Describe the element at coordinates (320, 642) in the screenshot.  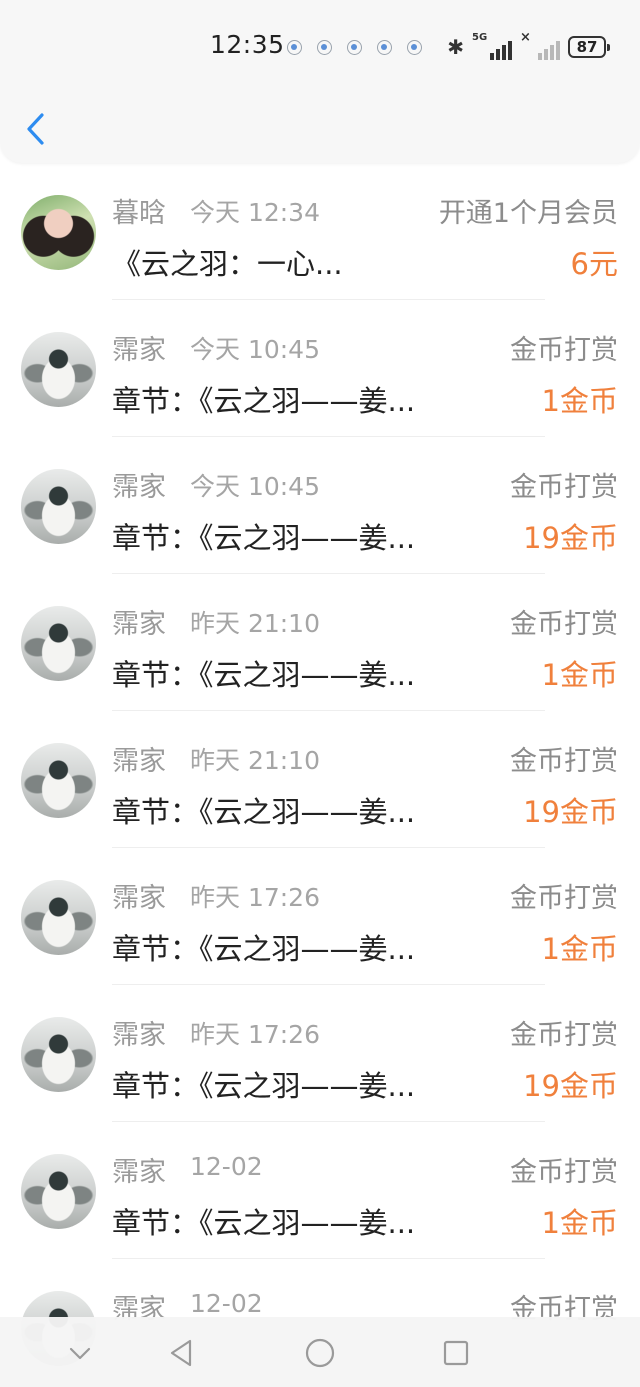
I see `record-row: 霈家 昨天 21:10 金币打赏章节：《云之羽——姜... 1金币` at that location.